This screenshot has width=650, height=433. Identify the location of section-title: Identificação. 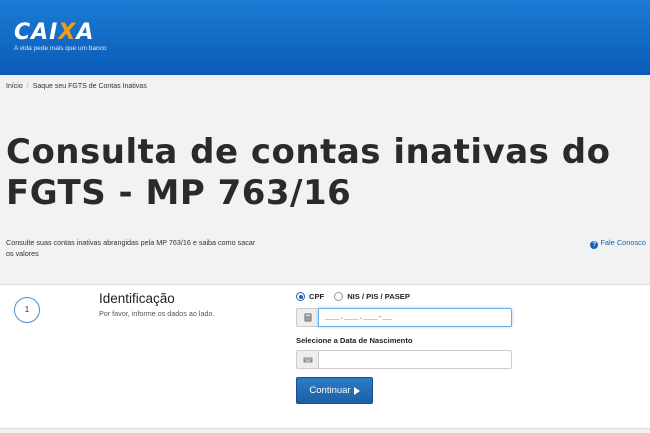
(137, 298).